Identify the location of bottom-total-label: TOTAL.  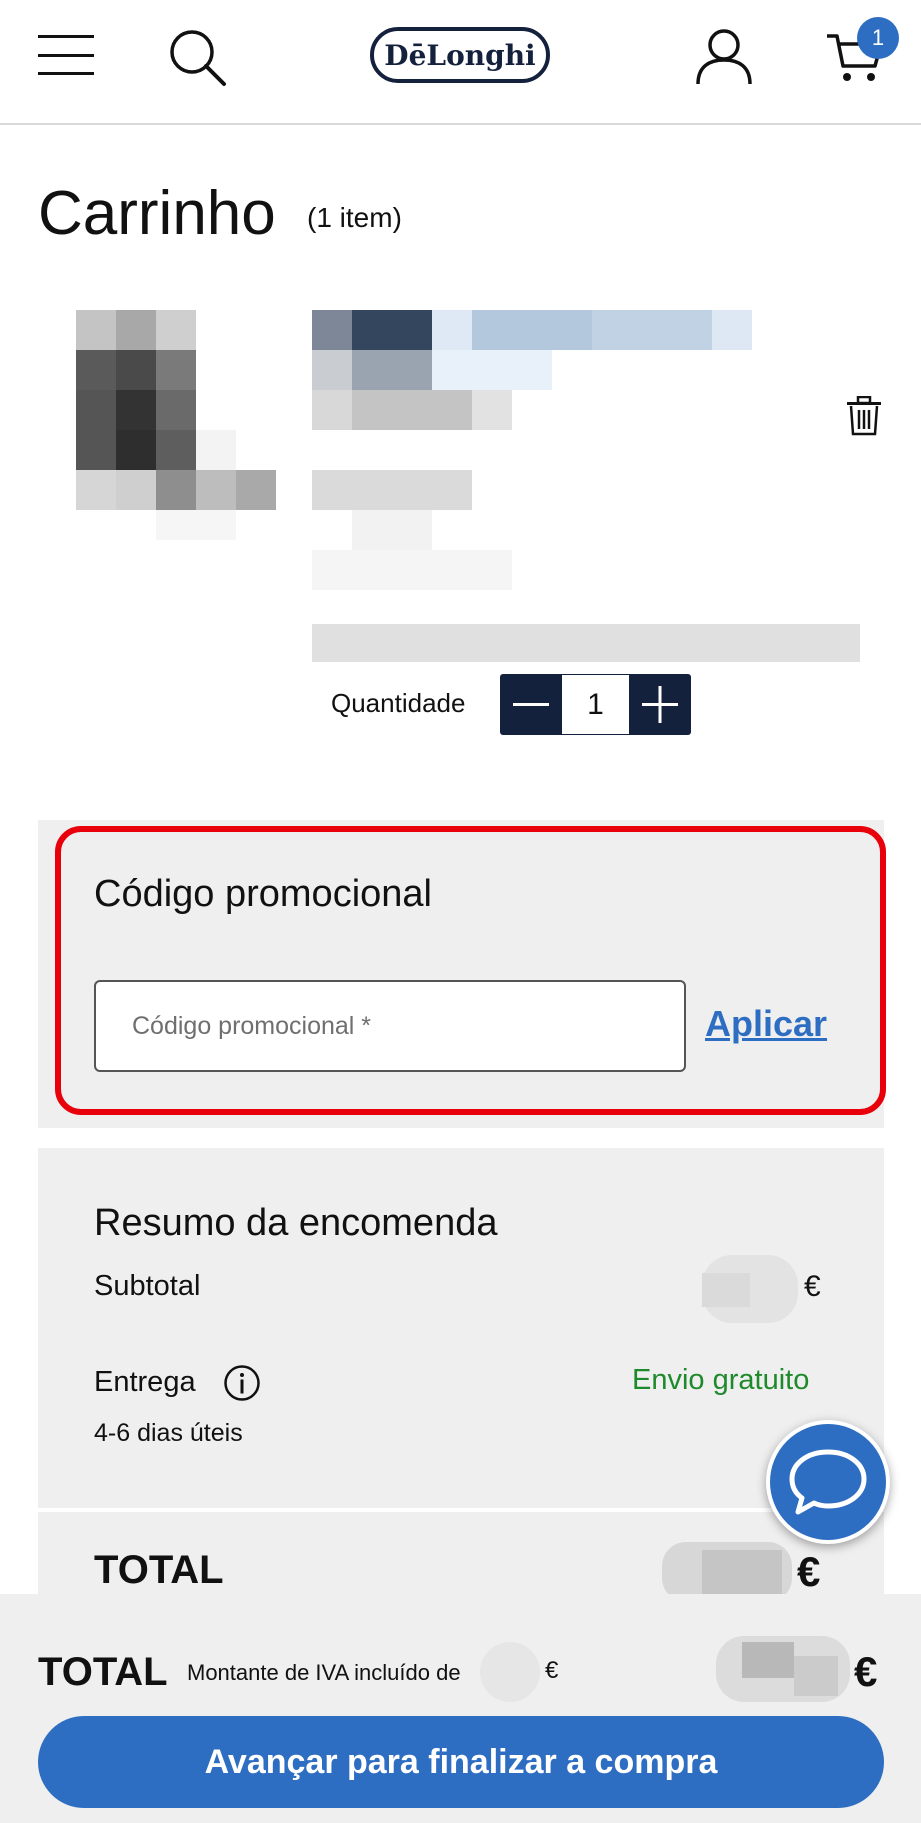
(103, 1672).